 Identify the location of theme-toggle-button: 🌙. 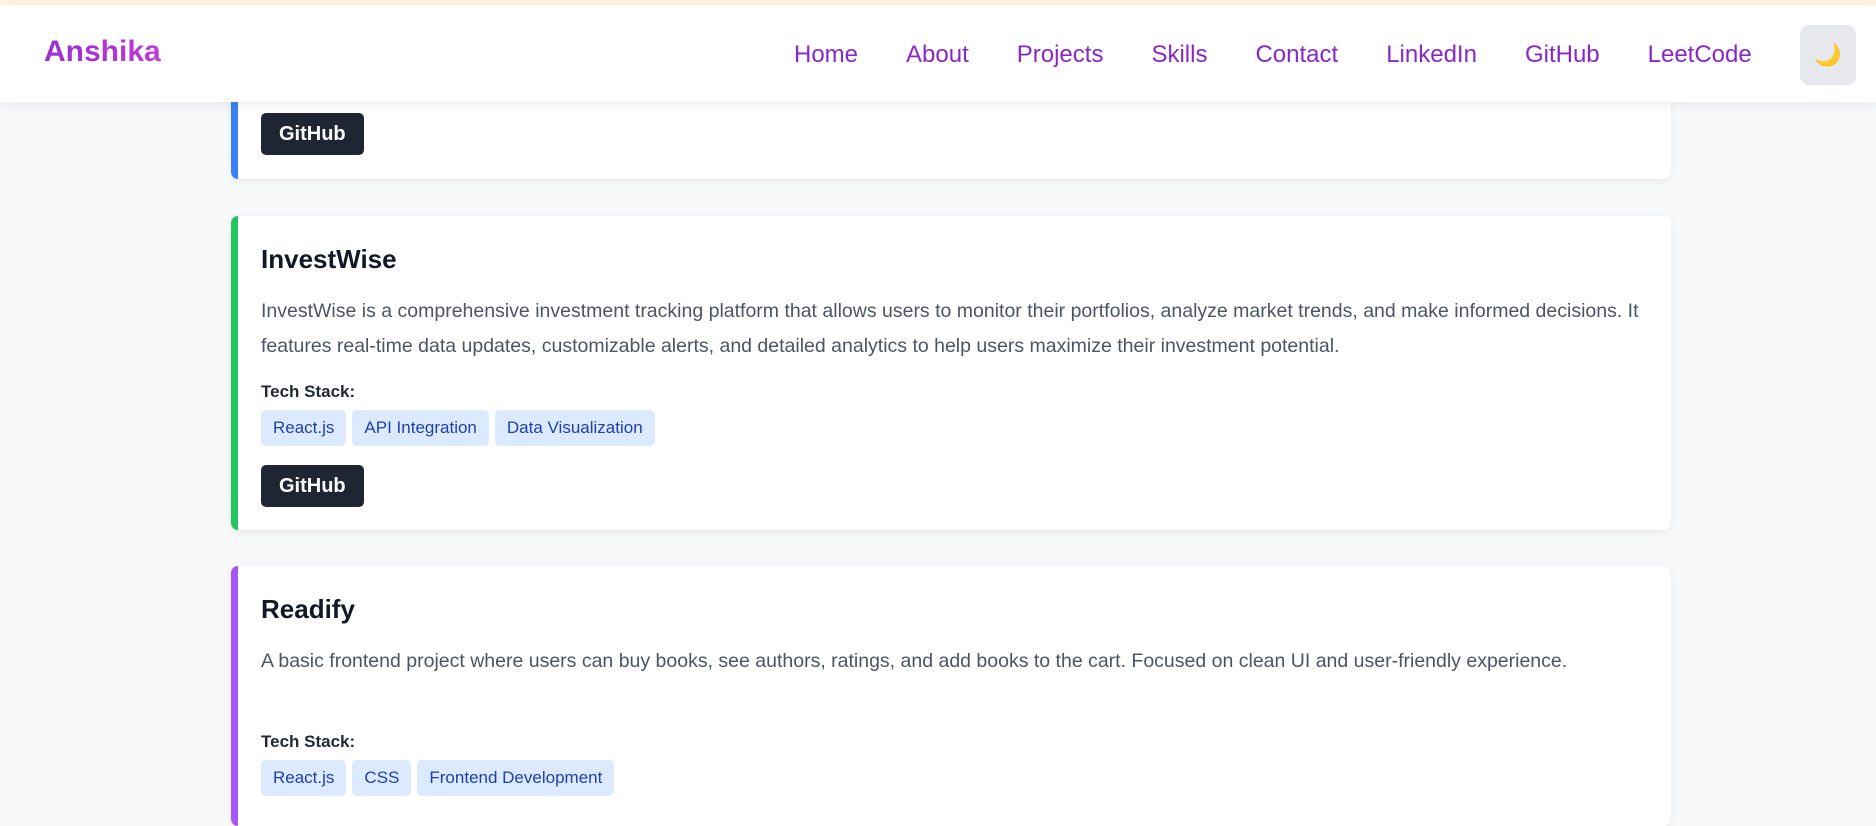
(1828, 55).